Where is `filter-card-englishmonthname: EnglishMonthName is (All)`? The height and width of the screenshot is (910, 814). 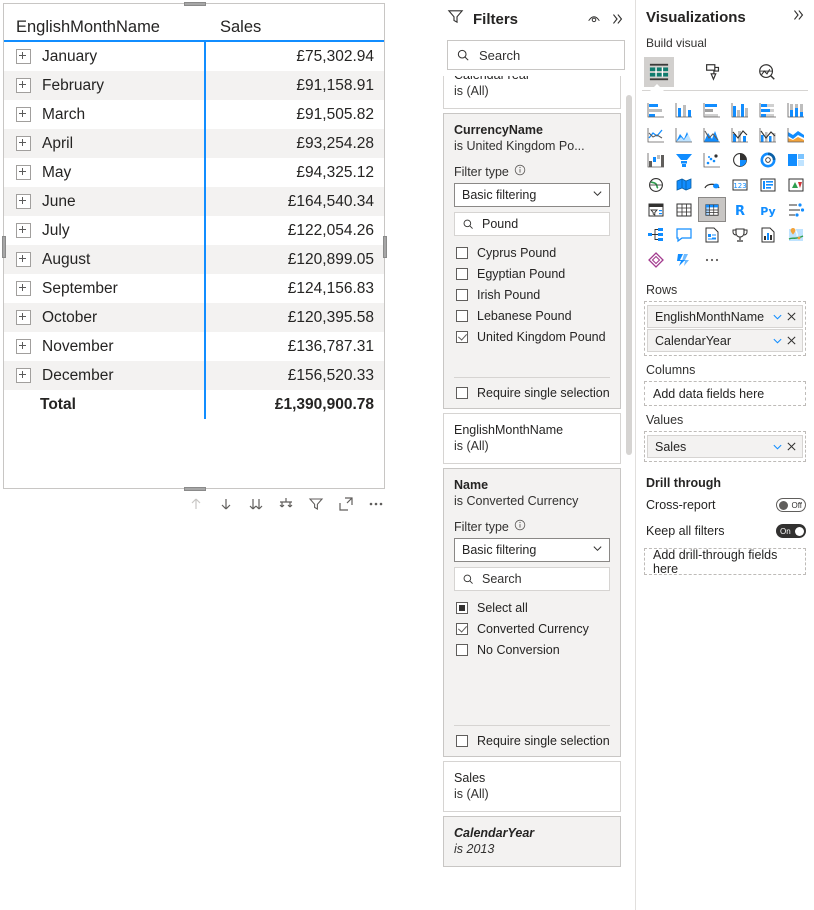
filter-card-englishmonthname: EnglishMonthName is (All) is located at coordinates (532, 438).